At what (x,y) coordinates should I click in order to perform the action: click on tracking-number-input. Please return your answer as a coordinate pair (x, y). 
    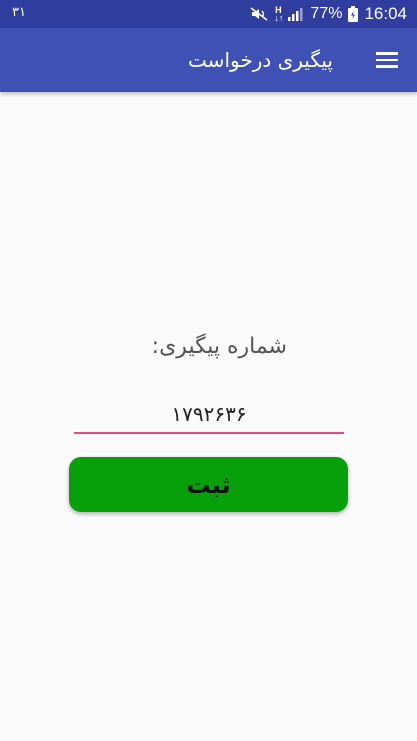
    Looking at the image, I should click on (209, 415).